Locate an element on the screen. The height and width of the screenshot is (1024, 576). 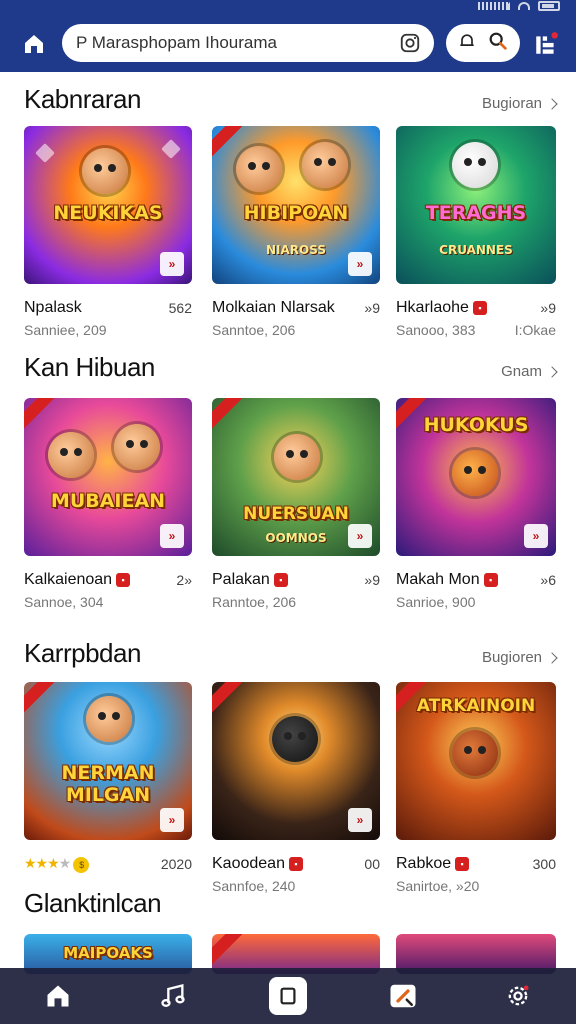
game-card: » Kaoodean ▪ 00 Sannfoe, 240 is located at coordinates (296, 788).